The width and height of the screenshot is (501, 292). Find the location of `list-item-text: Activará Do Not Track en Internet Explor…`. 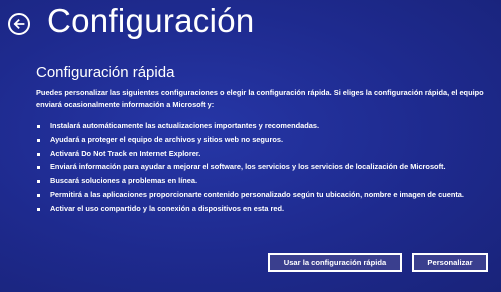

list-item-text: Activará Do Not Track en Internet Explor… is located at coordinates (125, 153).